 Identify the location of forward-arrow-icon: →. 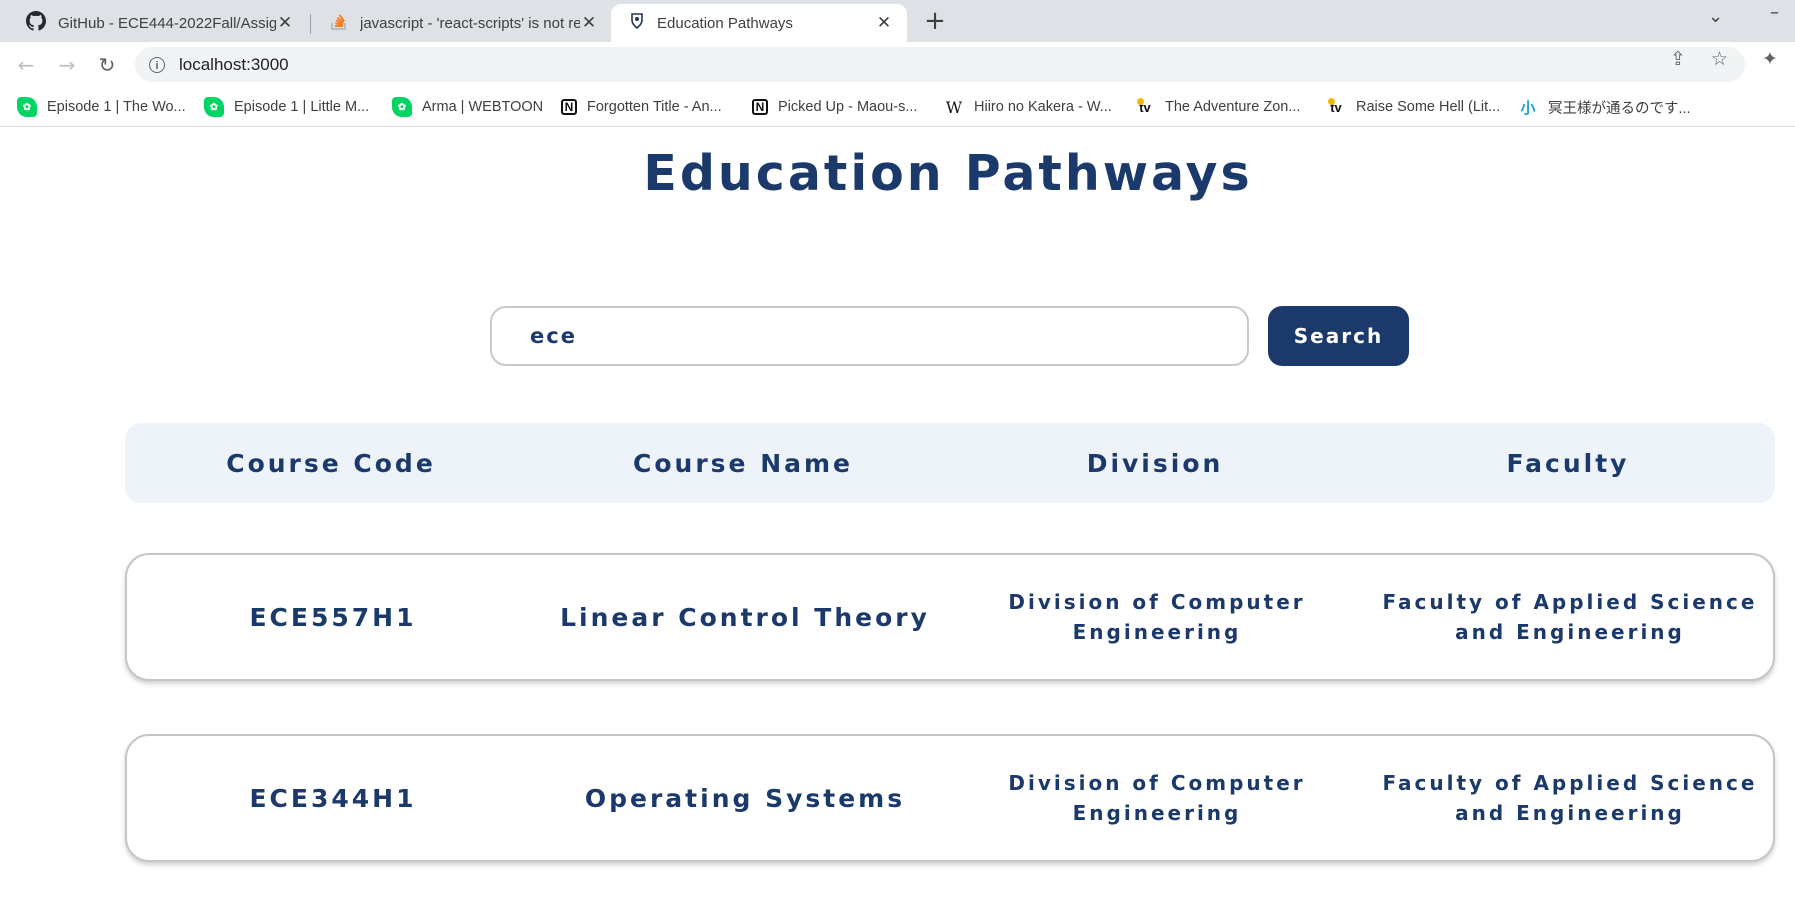
(67, 65).